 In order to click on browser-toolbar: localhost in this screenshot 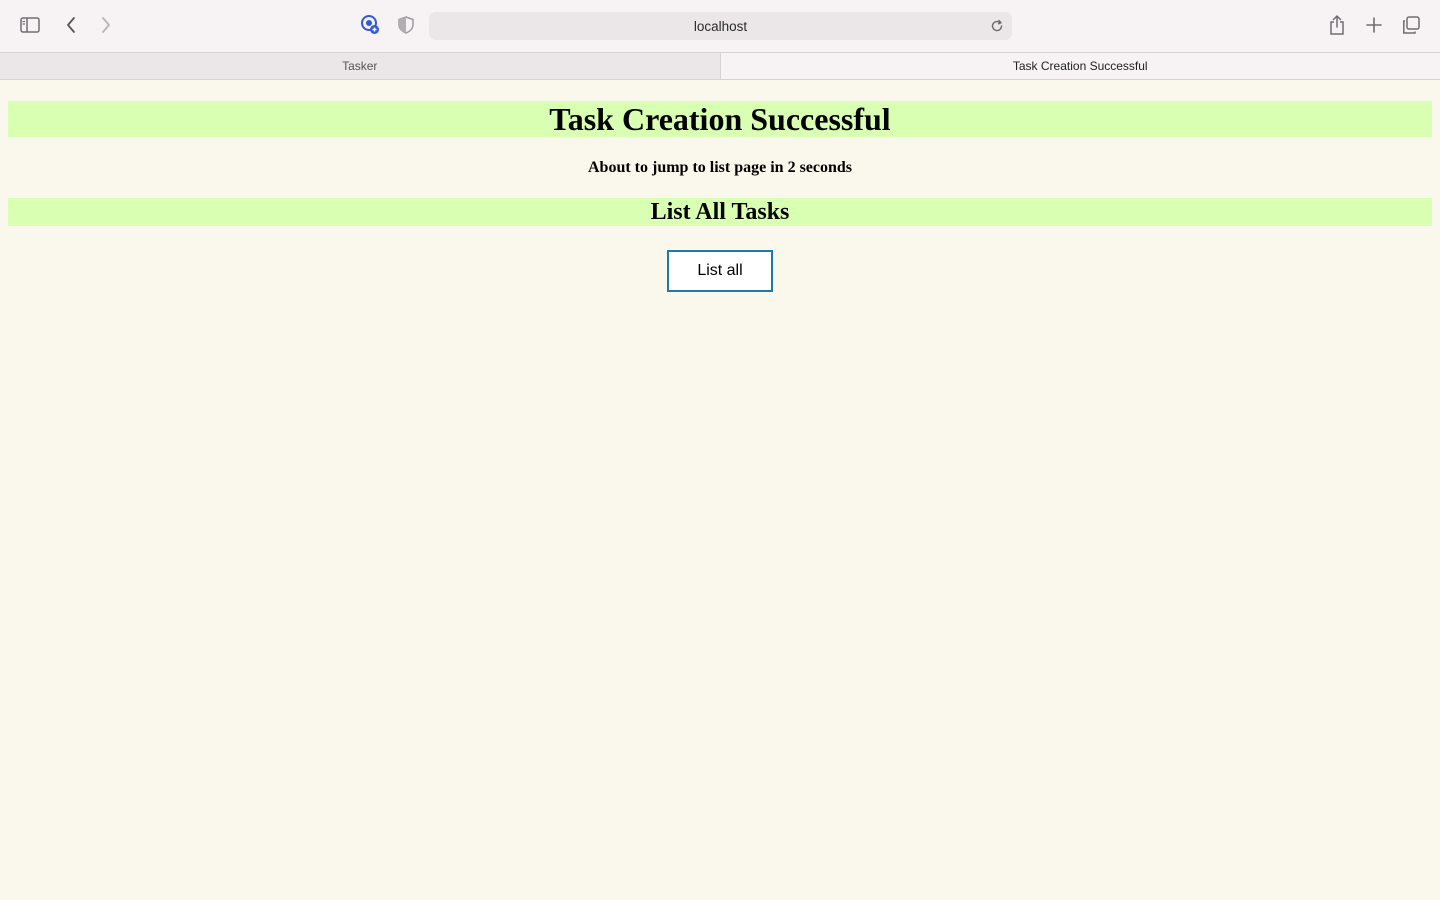, I will do `click(720, 26)`.